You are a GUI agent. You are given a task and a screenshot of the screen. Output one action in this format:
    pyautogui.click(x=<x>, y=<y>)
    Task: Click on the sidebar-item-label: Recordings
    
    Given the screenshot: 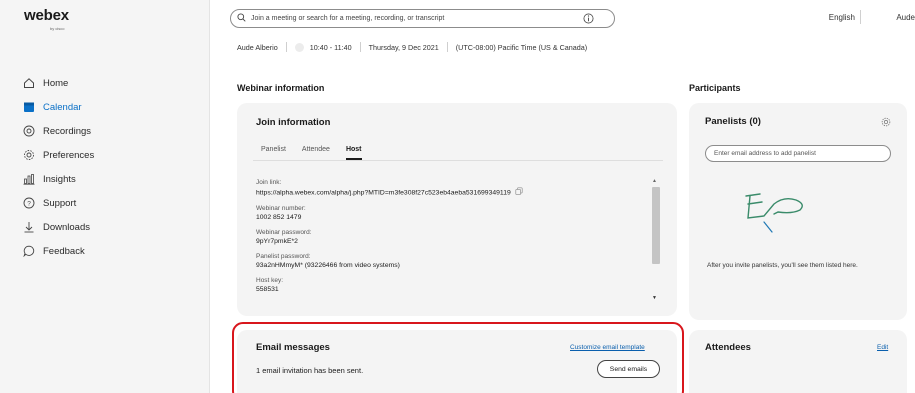 What is the action you would take?
    pyautogui.click(x=67, y=131)
    